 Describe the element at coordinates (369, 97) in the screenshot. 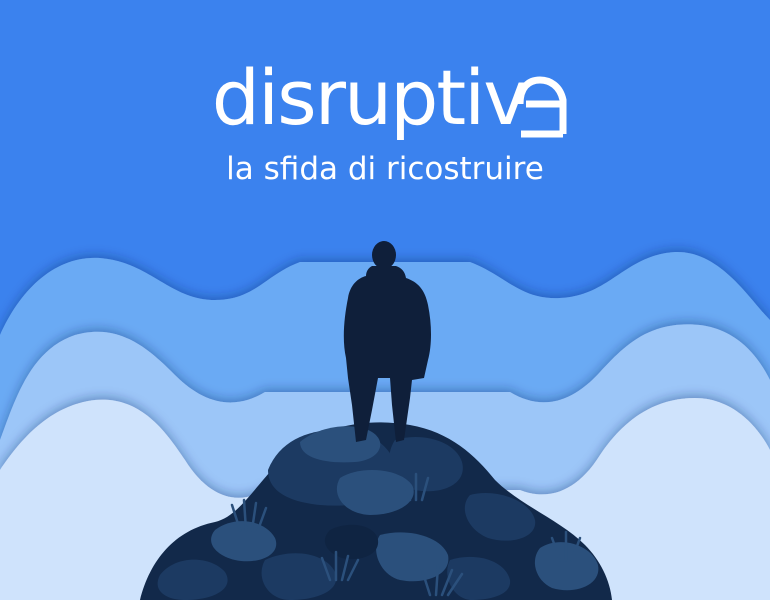

I see `brand-title-text: disruptiv` at that location.